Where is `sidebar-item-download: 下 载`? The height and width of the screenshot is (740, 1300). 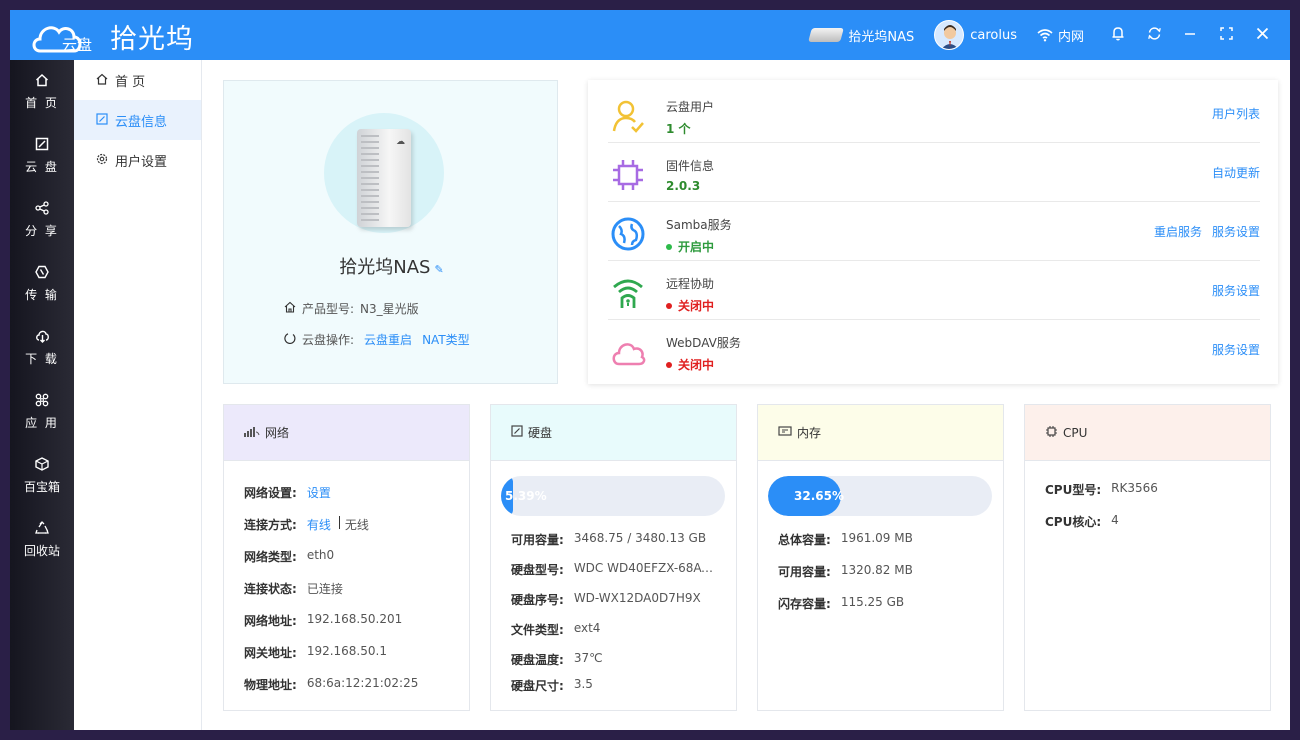
sidebar-item-download: 下 载 is located at coordinates (42, 348).